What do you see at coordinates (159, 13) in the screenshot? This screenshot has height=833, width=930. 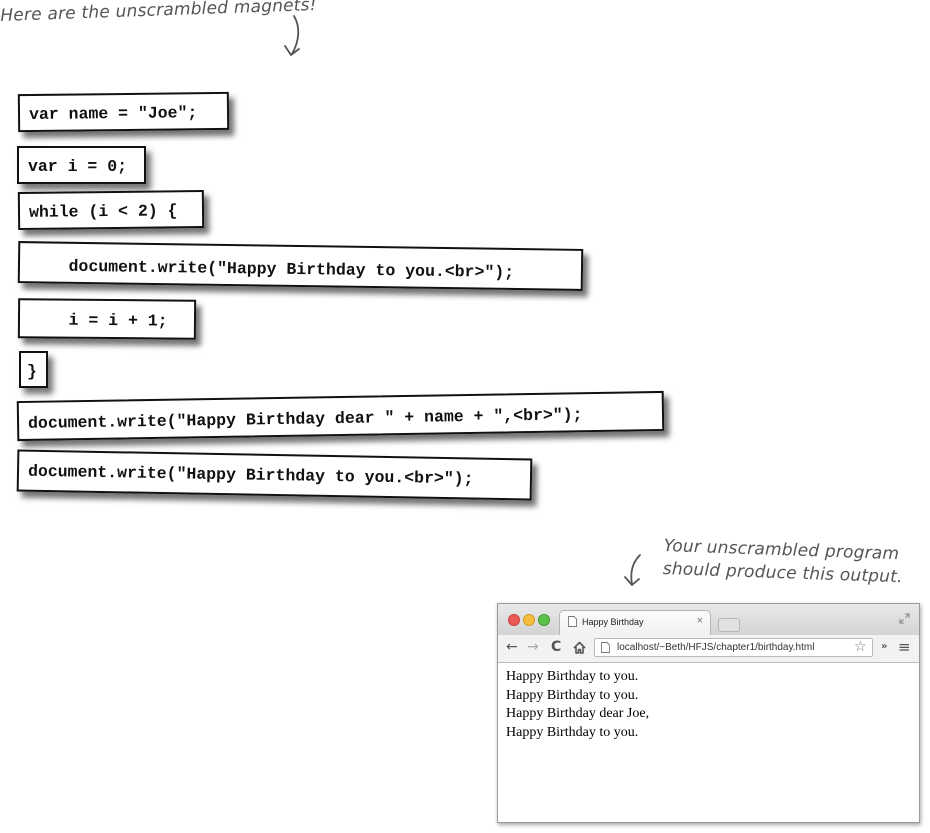 I see `top-annotation: Here are the unscrambled magnets!` at bounding box center [159, 13].